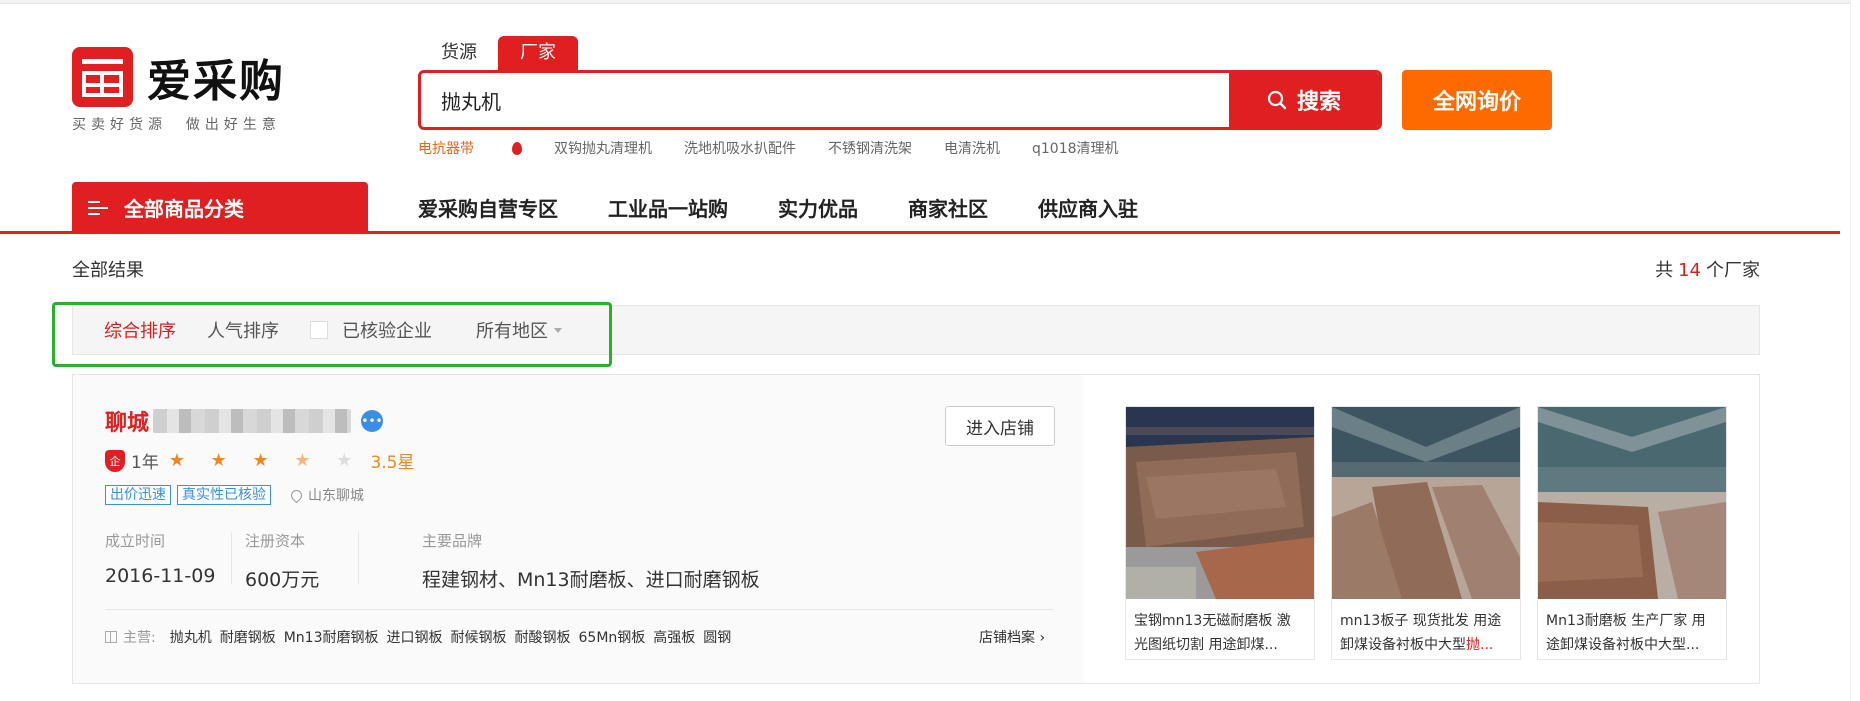 The width and height of the screenshot is (1860, 701). I want to click on logo-icon, so click(102, 77).